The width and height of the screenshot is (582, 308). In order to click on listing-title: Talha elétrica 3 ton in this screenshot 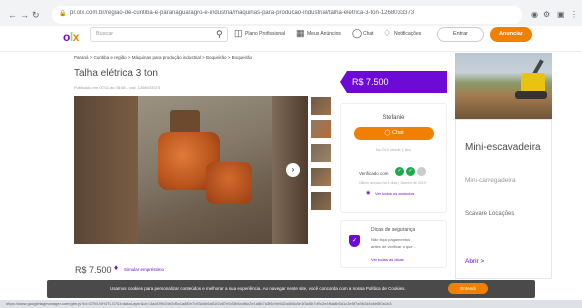, I will do `click(116, 73)`.